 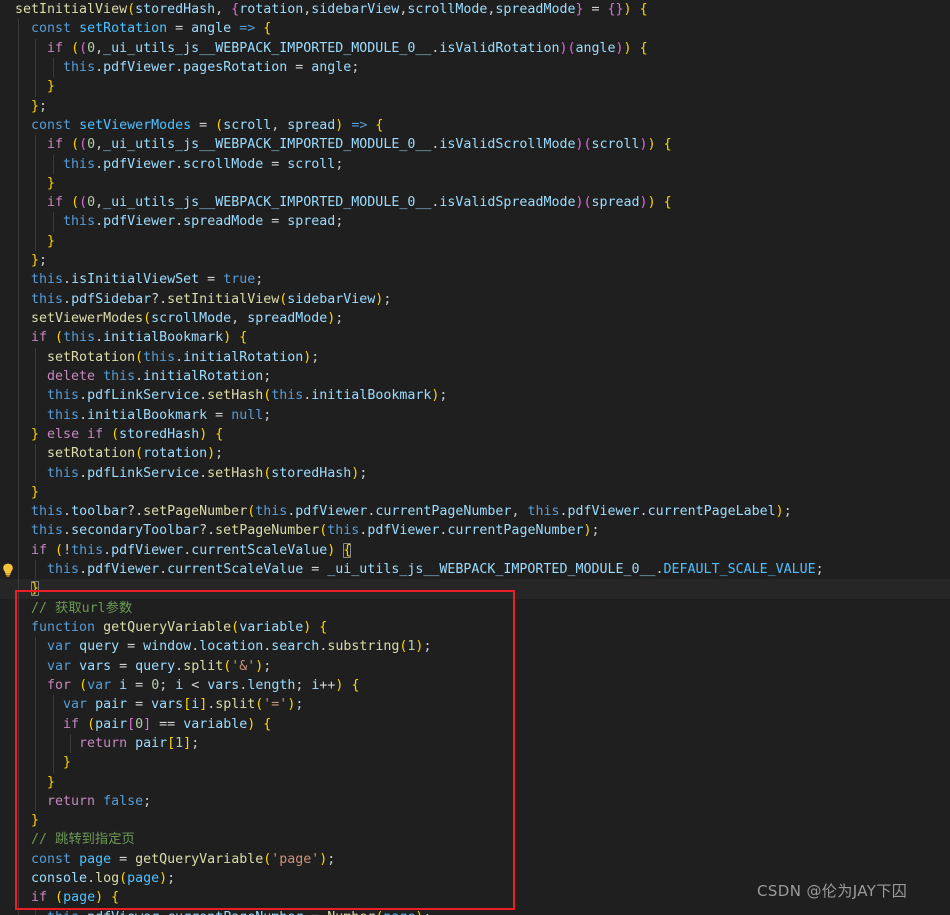 What do you see at coordinates (83, 840) in the screenshot?
I see `code-comment: // 跳转到指定页` at bounding box center [83, 840].